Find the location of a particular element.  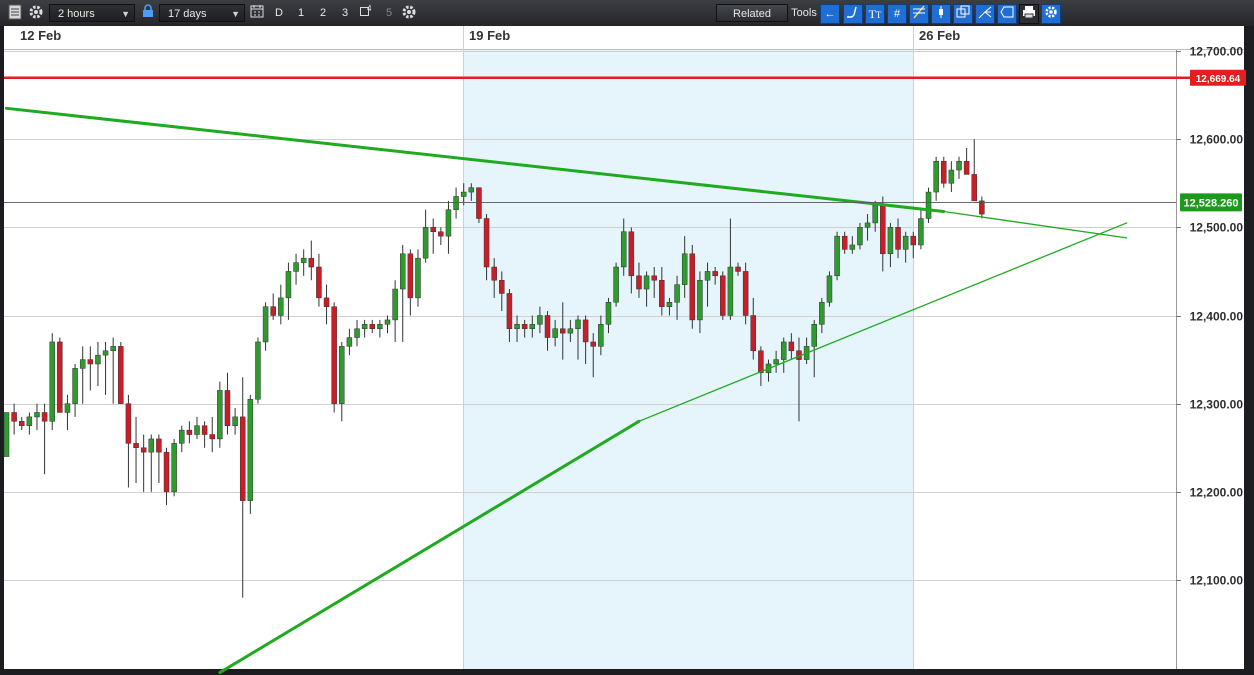

lock-icon is located at coordinates (148, 13).